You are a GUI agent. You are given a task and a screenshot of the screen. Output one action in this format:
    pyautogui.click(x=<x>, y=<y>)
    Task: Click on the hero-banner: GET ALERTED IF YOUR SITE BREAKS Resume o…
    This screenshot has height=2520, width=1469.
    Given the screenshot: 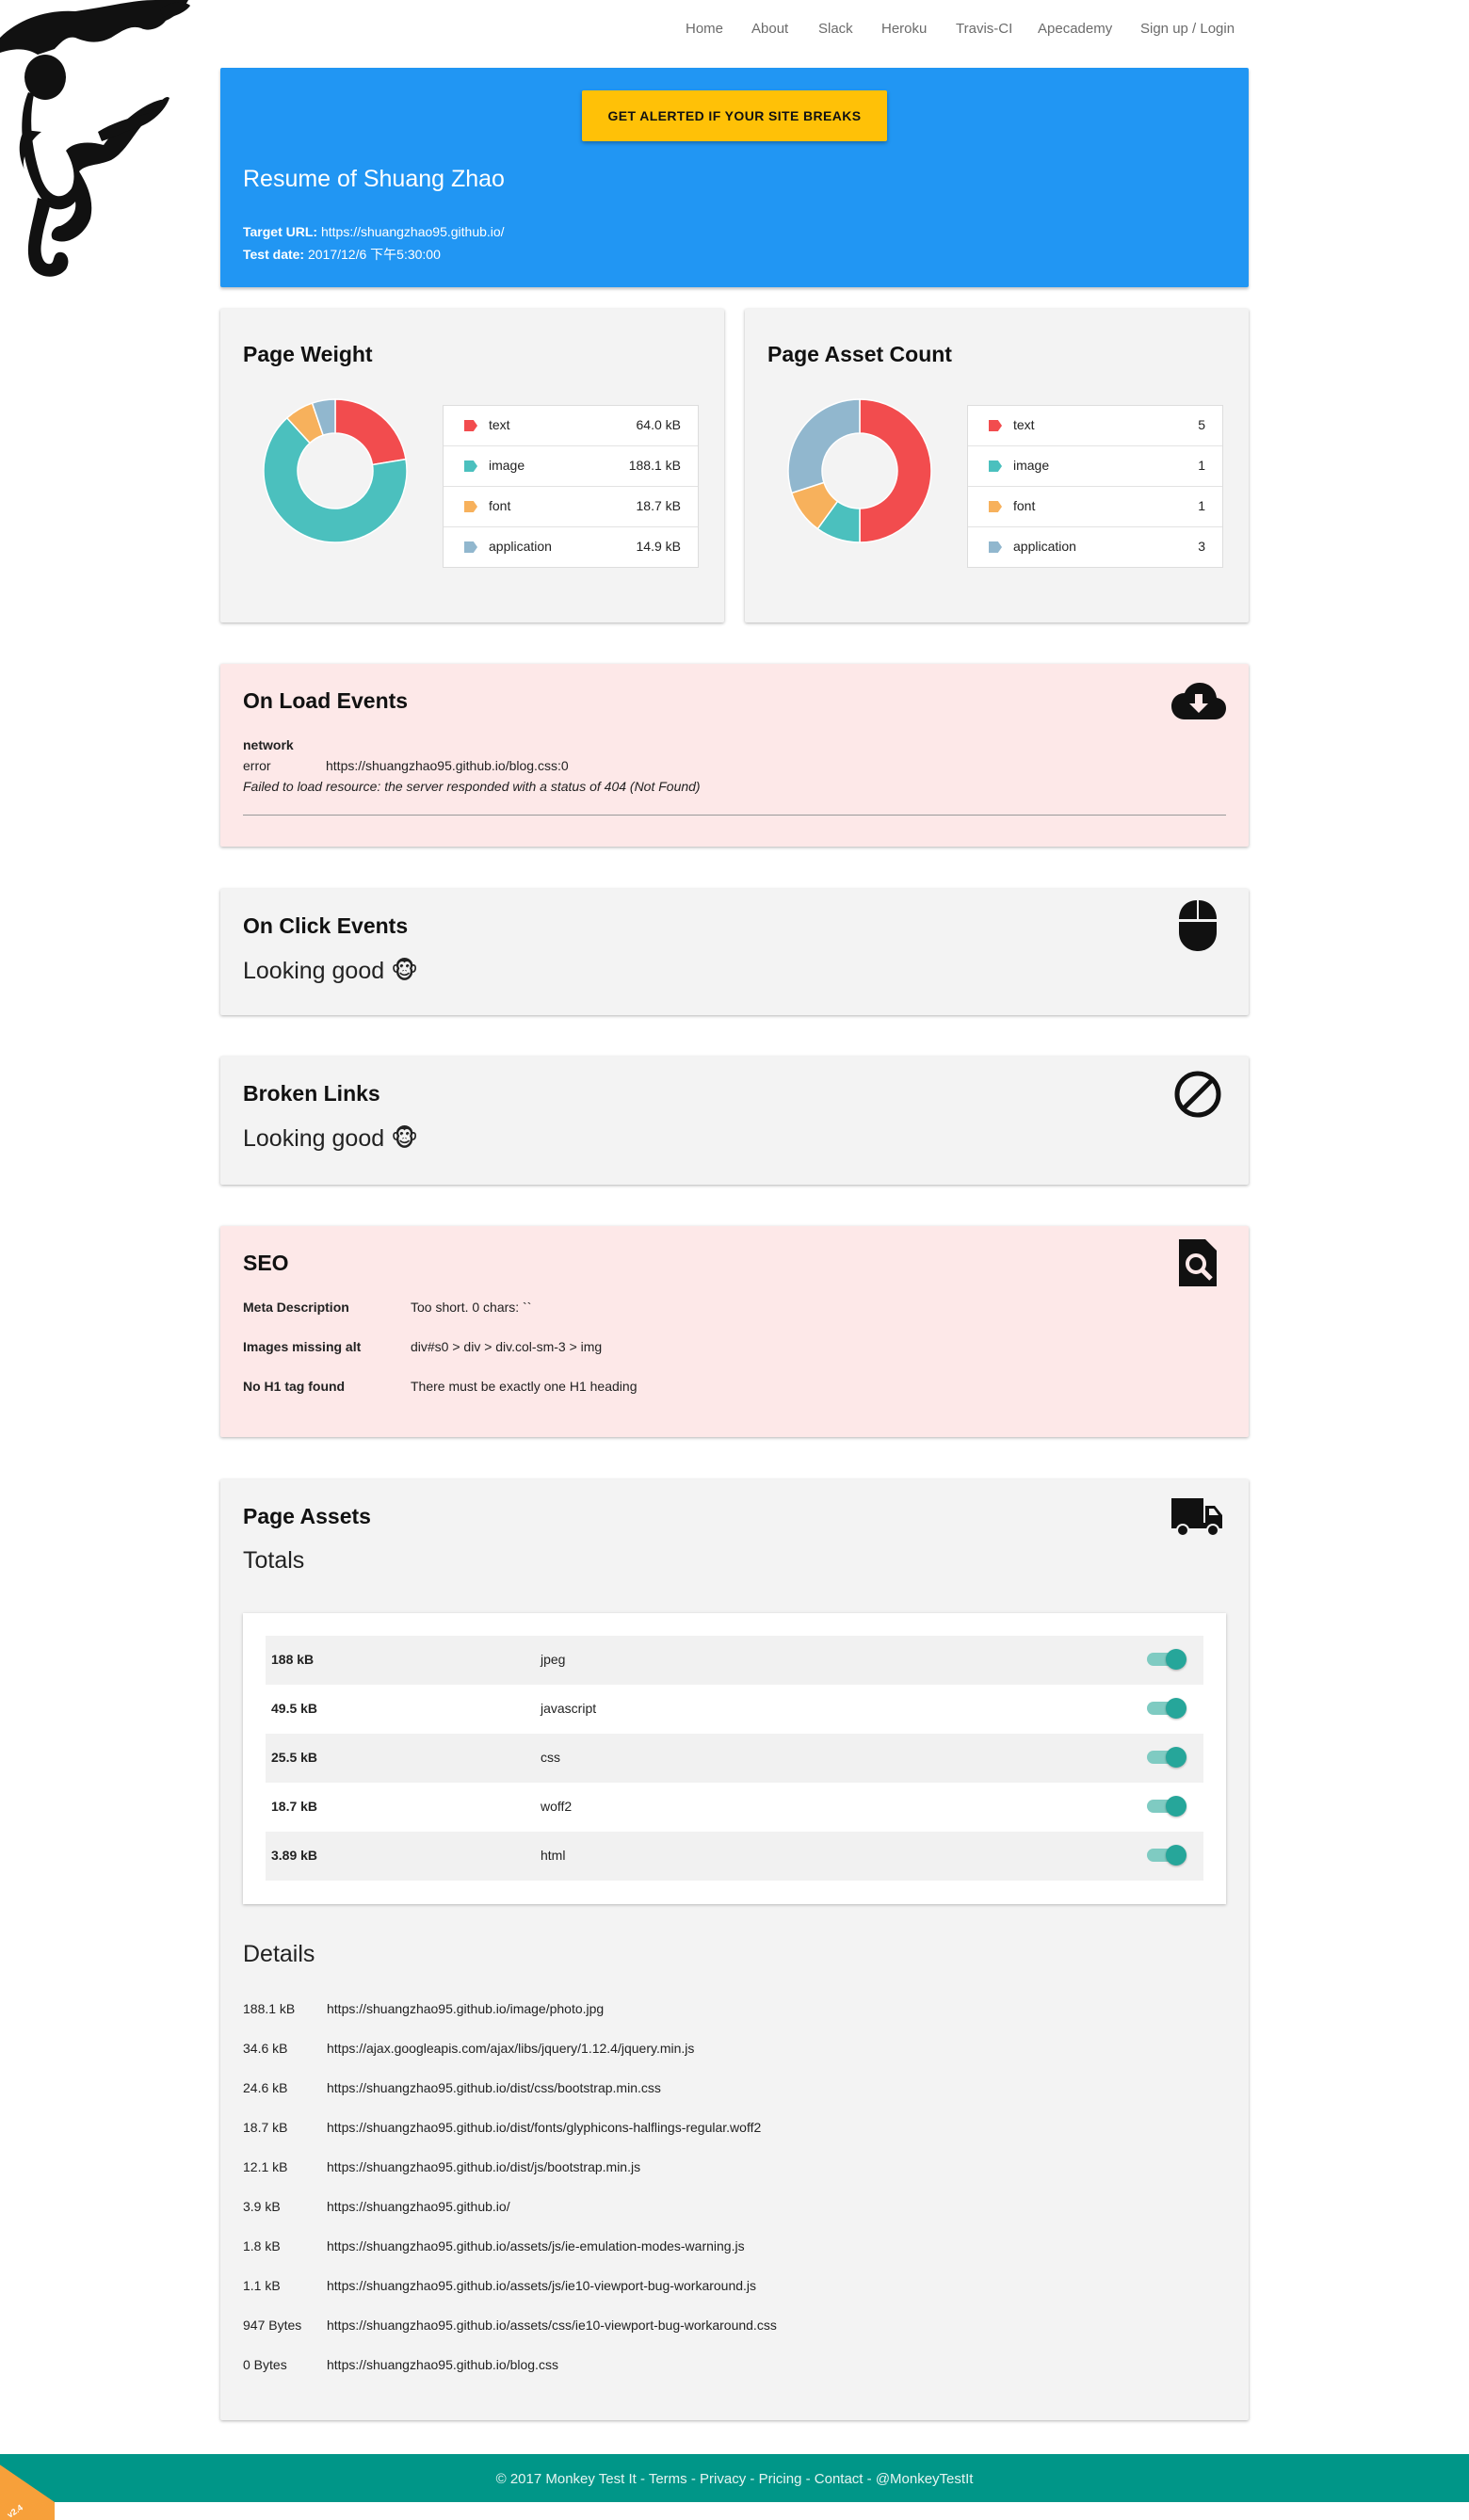 What is the action you would take?
    pyautogui.click(x=735, y=177)
    